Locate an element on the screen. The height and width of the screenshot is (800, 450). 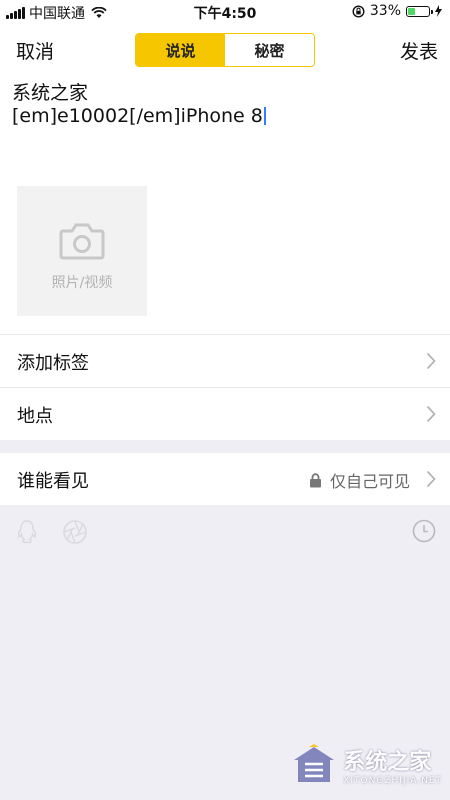
lock-icon is located at coordinates (315, 479).